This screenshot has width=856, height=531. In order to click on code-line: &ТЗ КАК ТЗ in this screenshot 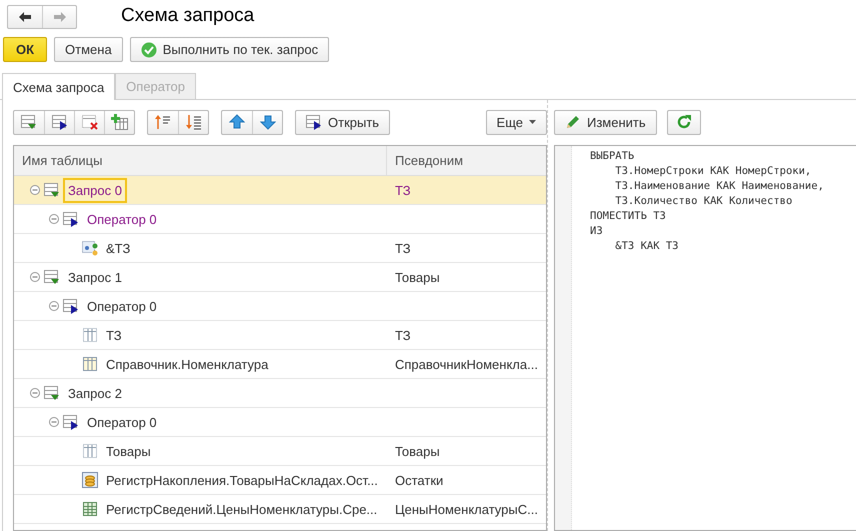, I will do `click(647, 246)`.